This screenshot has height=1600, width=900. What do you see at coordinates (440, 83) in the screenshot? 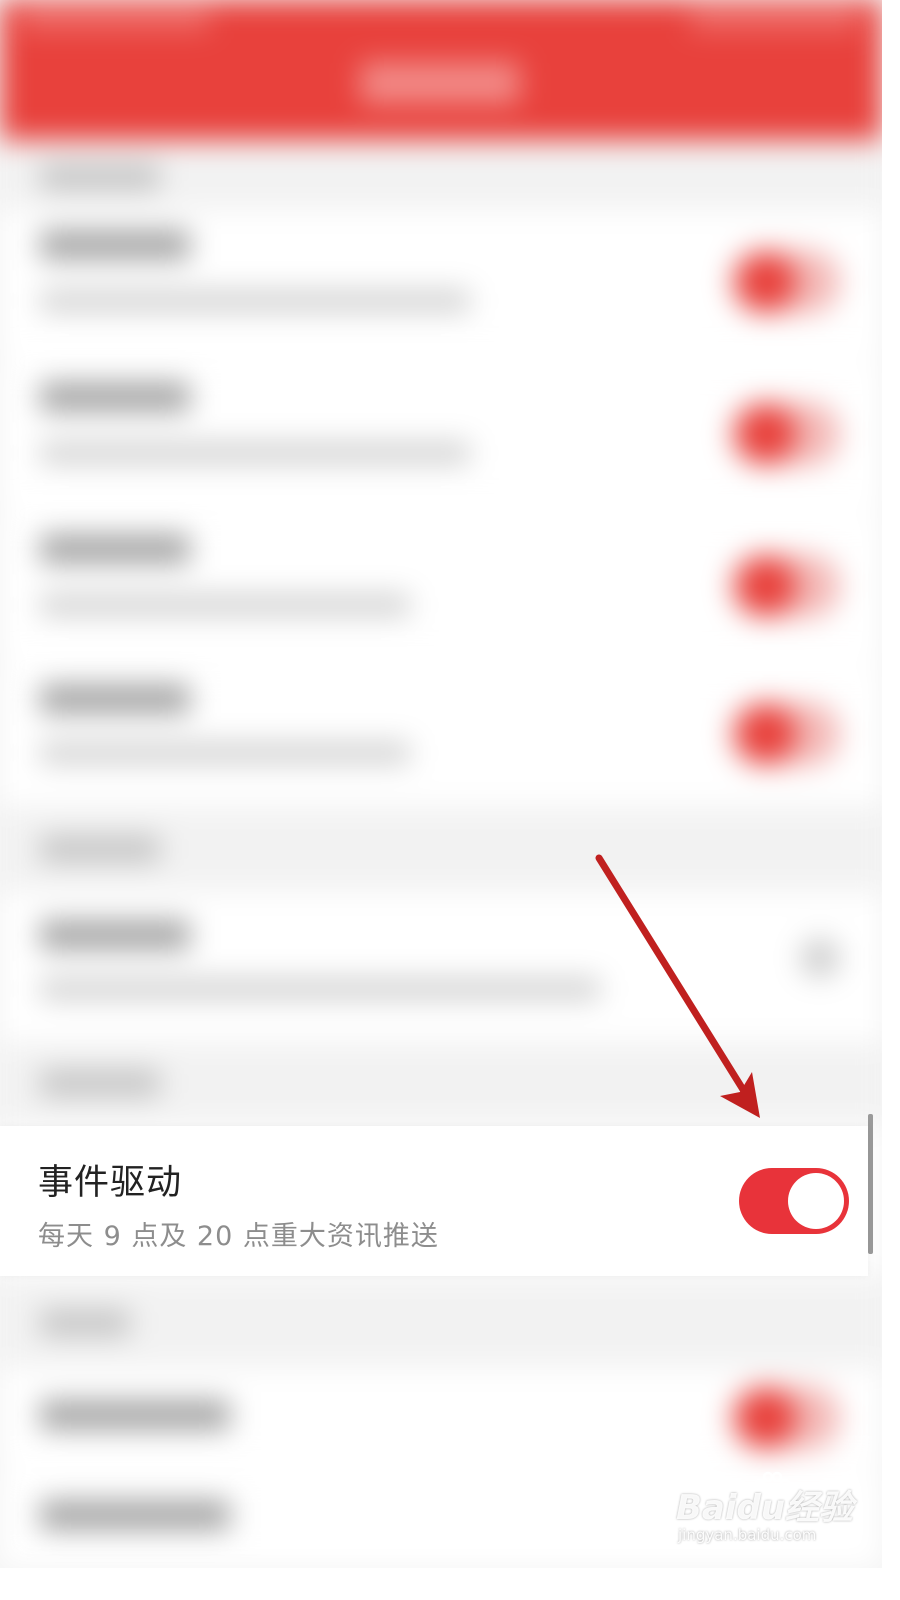
I see `header-title-blurred` at bounding box center [440, 83].